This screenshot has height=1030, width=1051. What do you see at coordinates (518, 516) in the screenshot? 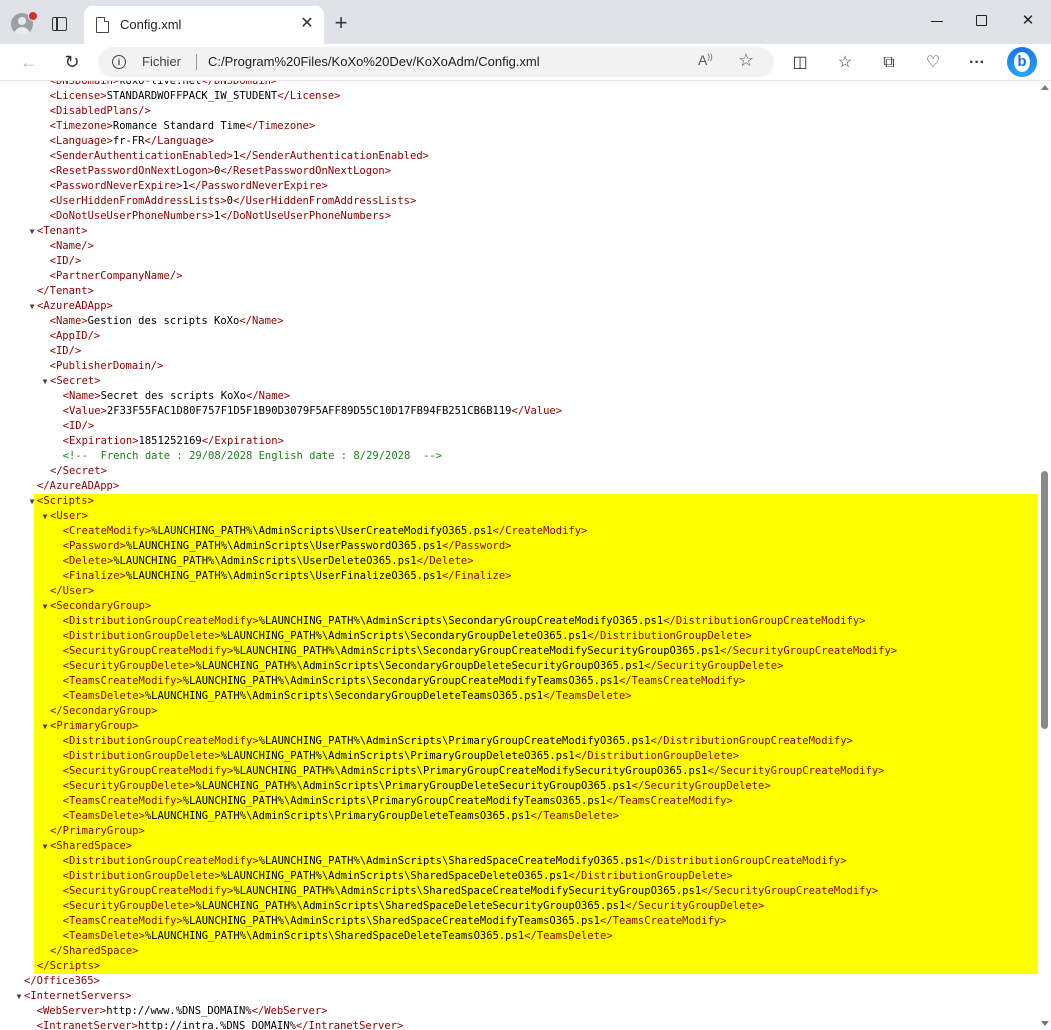
I see `xml-line: ▼ <User>` at bounding box center [518, 516].